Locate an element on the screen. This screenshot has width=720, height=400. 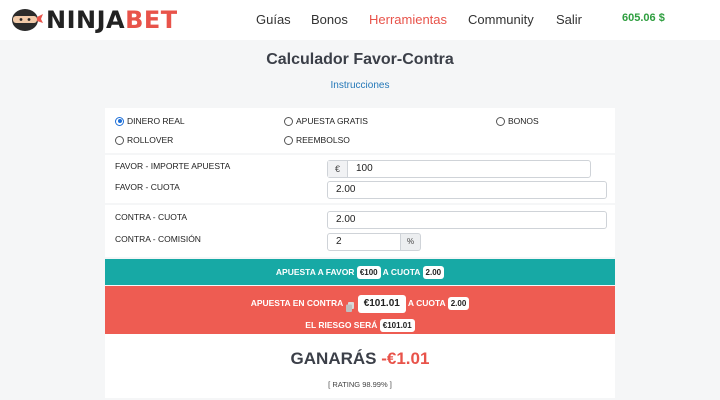
copy-icon is located at coordinates (350, 305).